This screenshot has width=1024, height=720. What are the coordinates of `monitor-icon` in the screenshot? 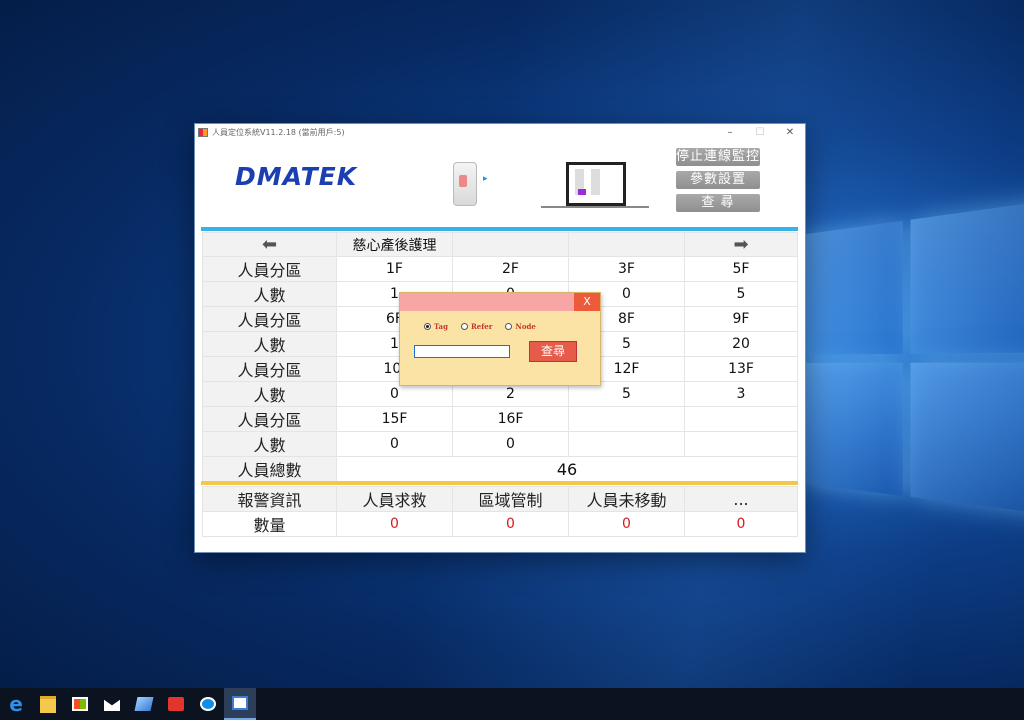 It's located at (596, 184).